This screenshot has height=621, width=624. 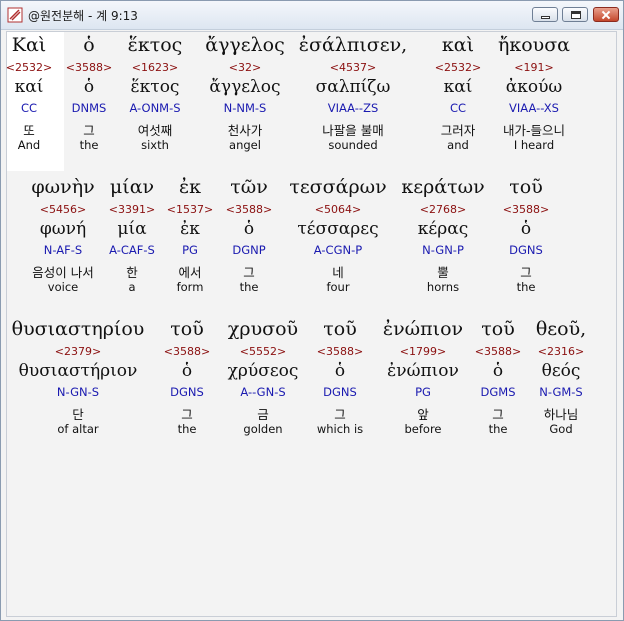 I want to click on korean-gloss: 나팔을 불매, so click(x=353, y=130).